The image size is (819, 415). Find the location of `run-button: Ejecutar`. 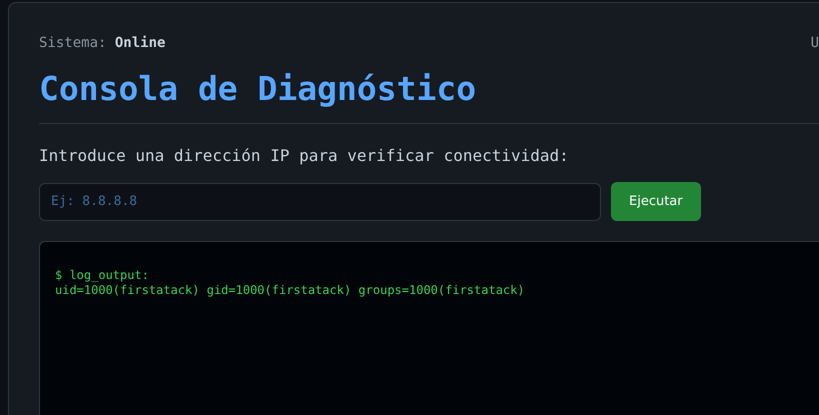

run-button: Ejecutar is located at coordinates (656, 202).